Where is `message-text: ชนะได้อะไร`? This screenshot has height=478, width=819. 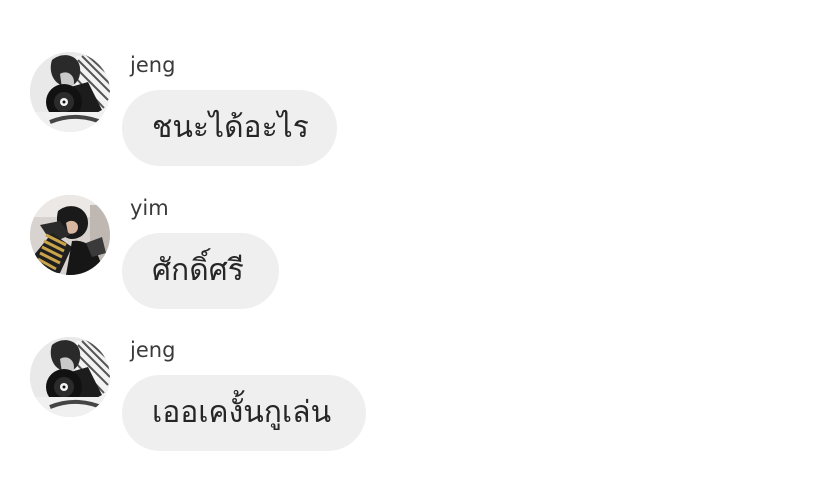
message-text: ชนะได้อะไร is located at coordinates (230, 127).